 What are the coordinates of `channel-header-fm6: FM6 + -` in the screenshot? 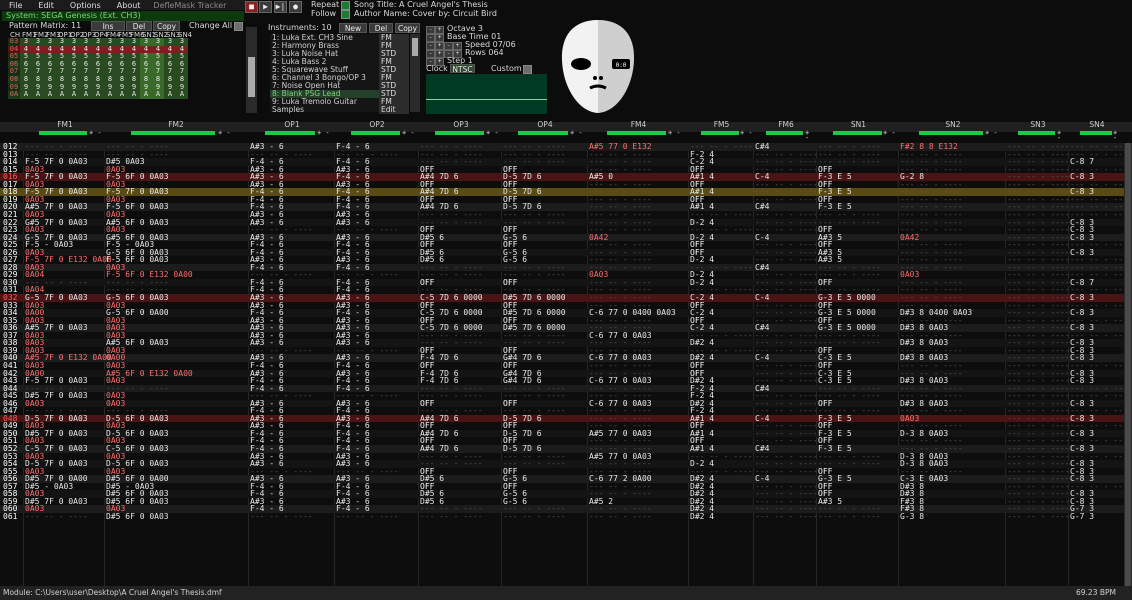 It's located at (786, 131).